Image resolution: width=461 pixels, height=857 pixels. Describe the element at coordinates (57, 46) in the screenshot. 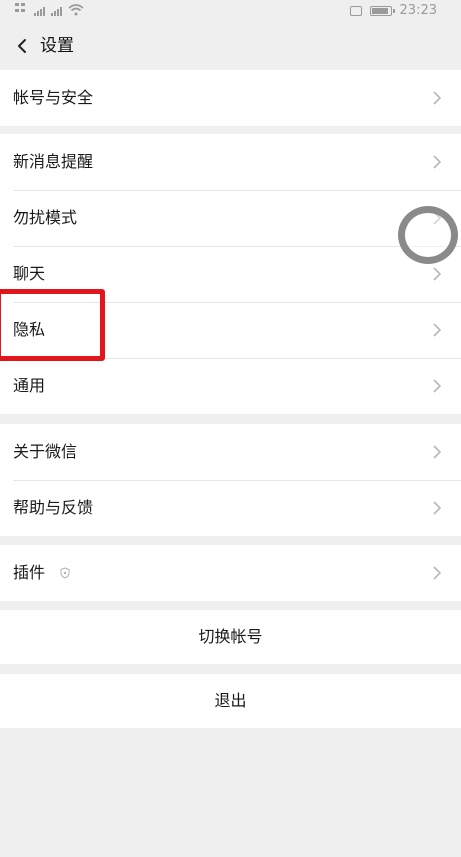

I see `page-title: 设置` at that location.